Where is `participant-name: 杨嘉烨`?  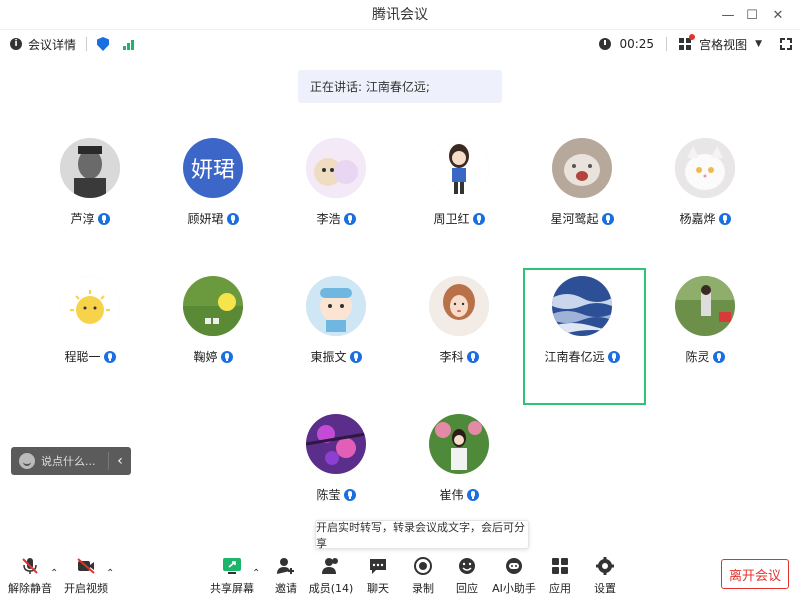 participant-name: 杨嘉烨 is located at coordinates (705, 218).